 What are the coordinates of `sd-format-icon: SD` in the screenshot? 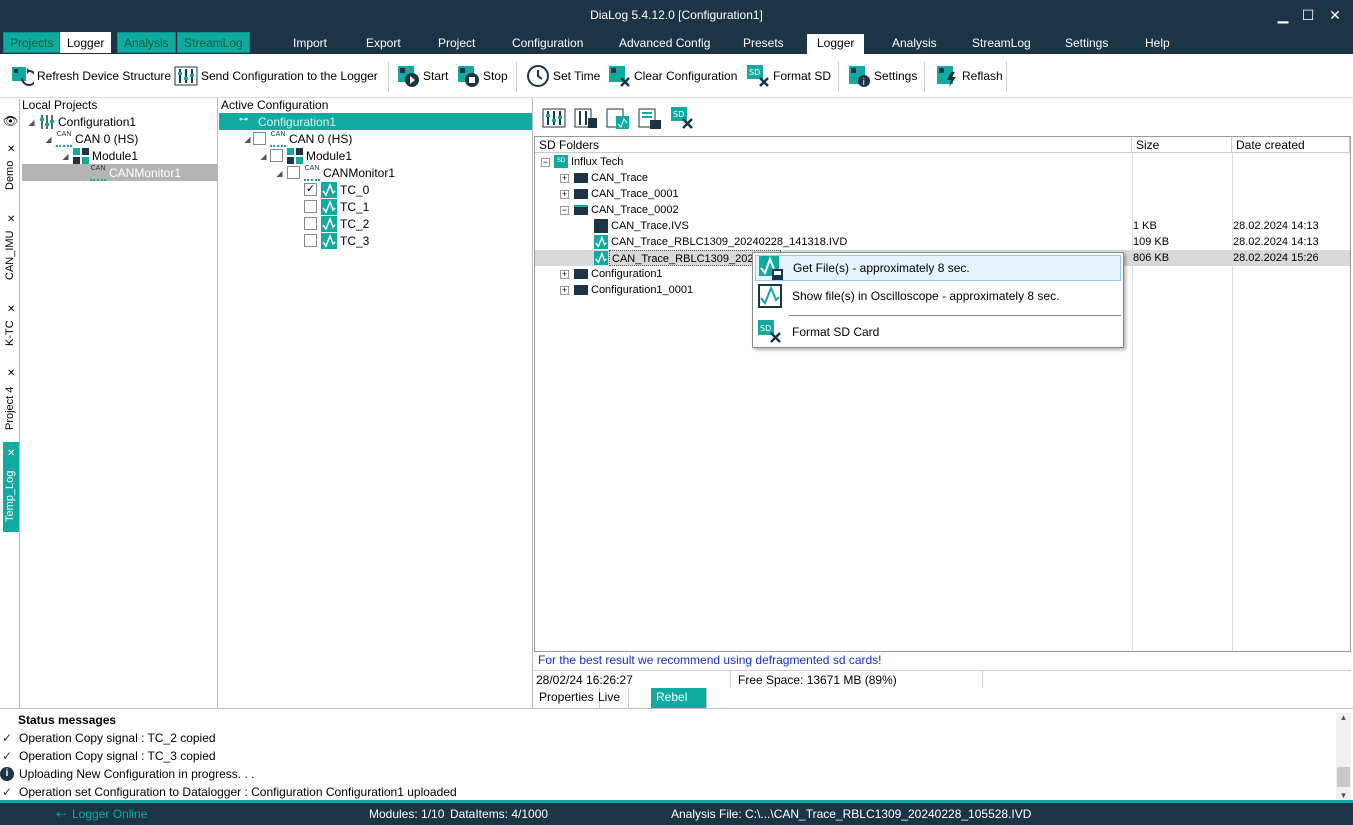 It's located at (682, 118).